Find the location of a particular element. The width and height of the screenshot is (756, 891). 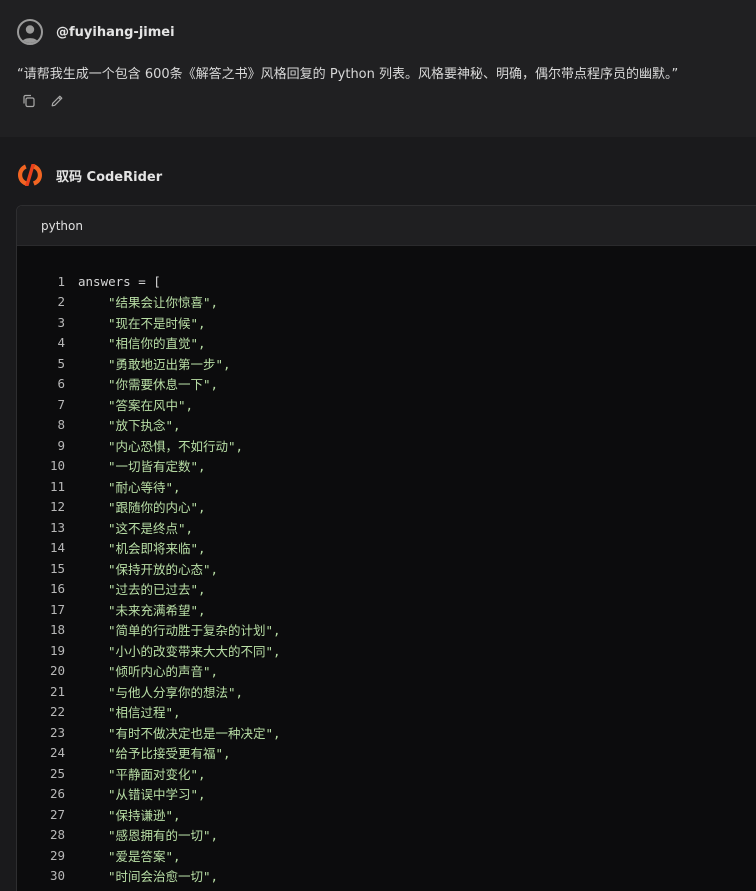

line-code: "平静面对变化", is located at coordinates (157, 774).